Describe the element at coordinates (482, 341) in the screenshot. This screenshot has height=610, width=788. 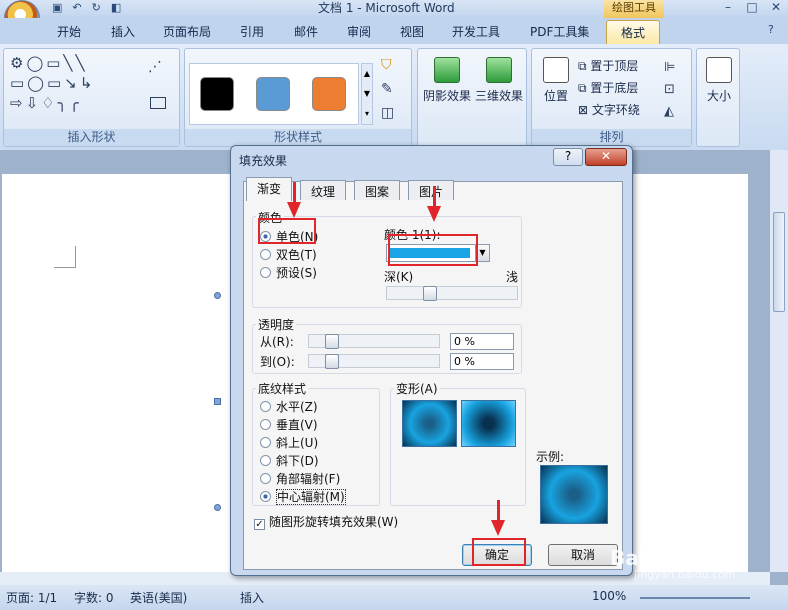
I see `from-value-input: 0 %` at that location.